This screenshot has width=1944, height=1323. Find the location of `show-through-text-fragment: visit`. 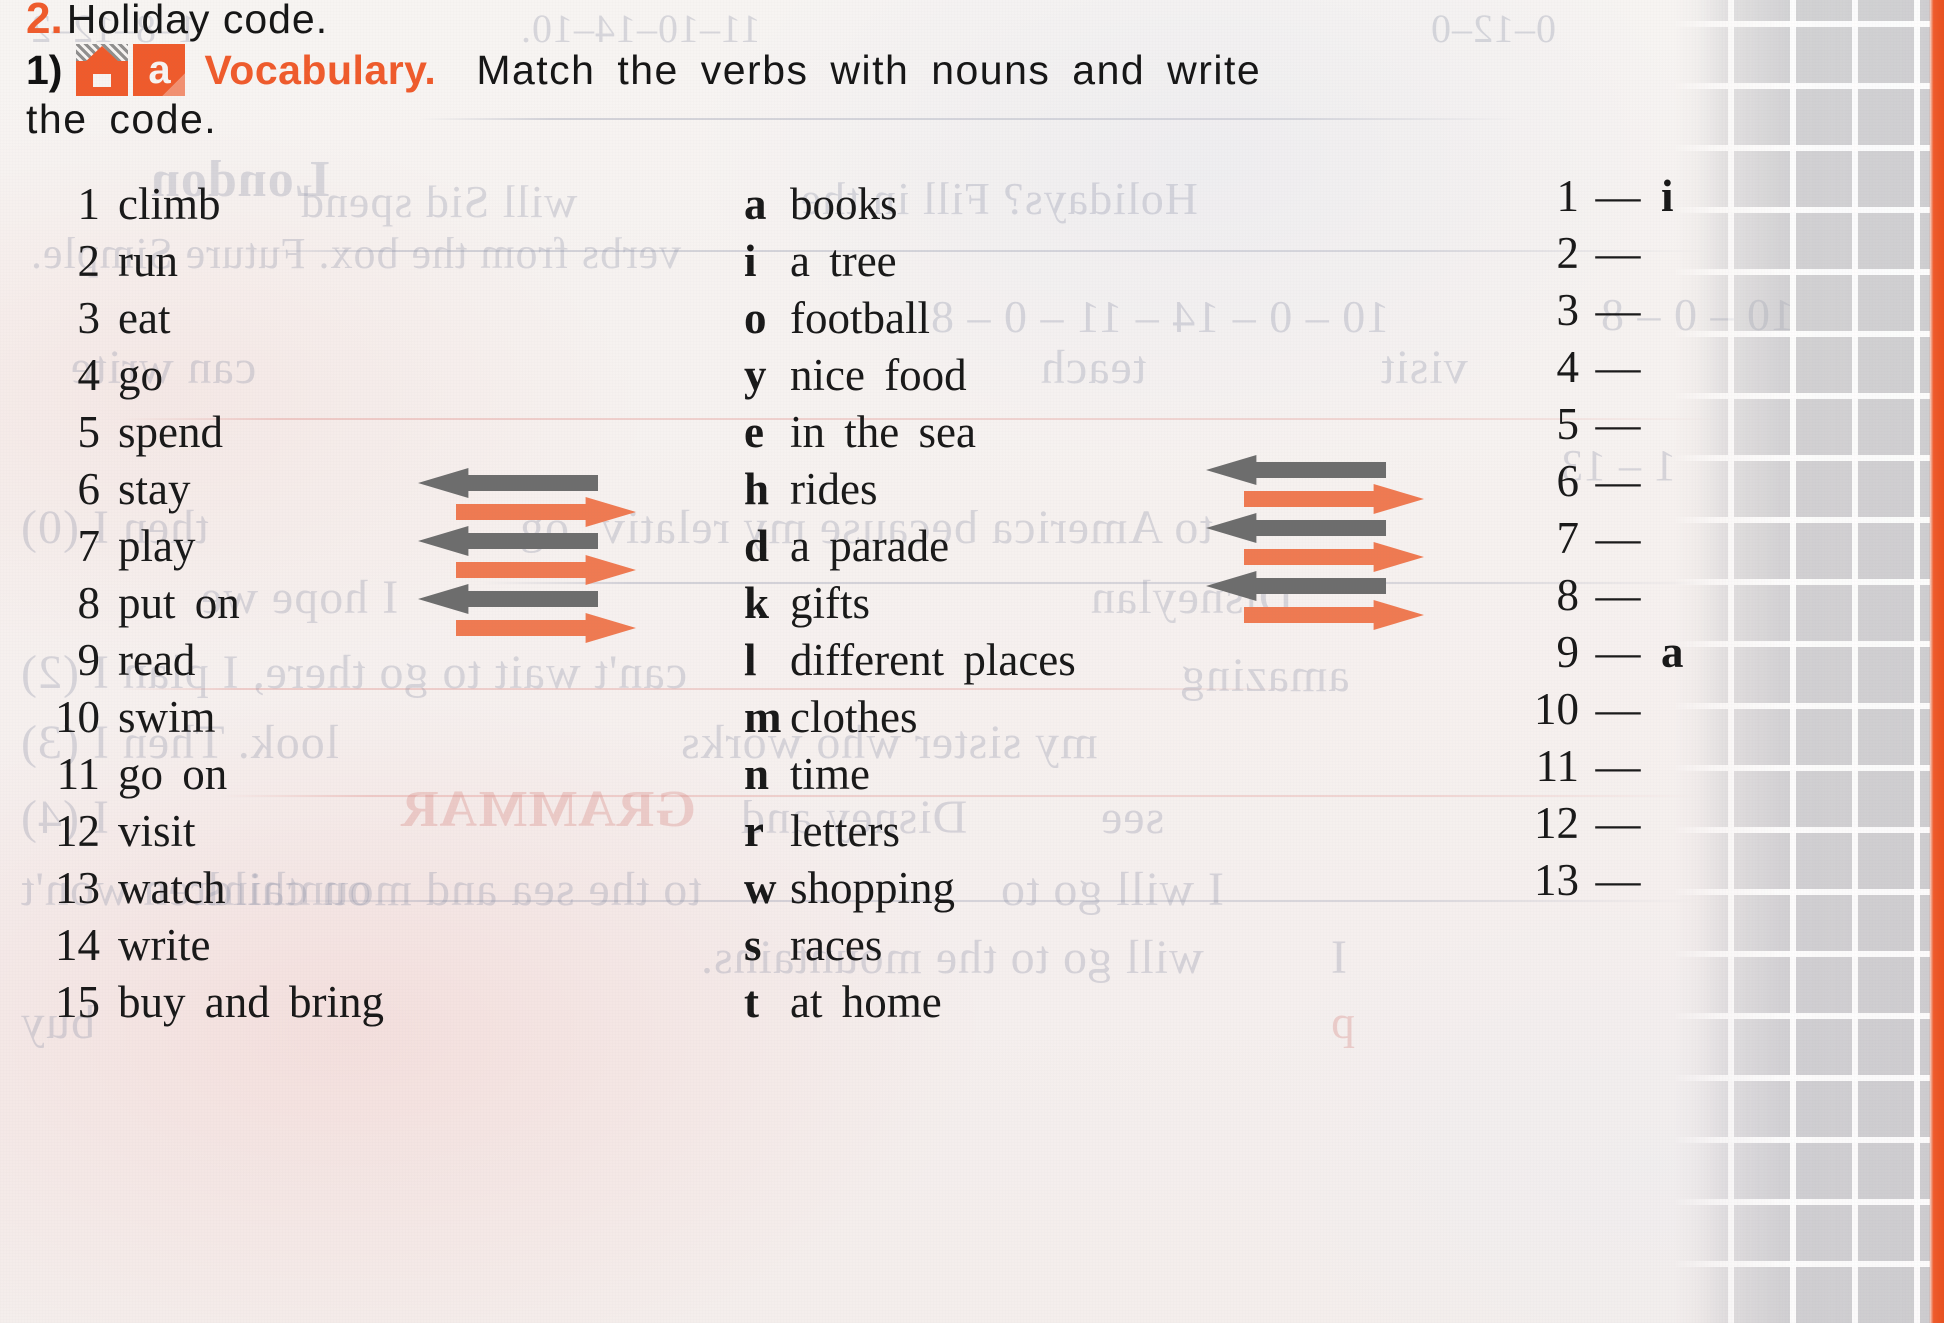

show-through-text-fragment: visit is located at coordinates (1424, 367).